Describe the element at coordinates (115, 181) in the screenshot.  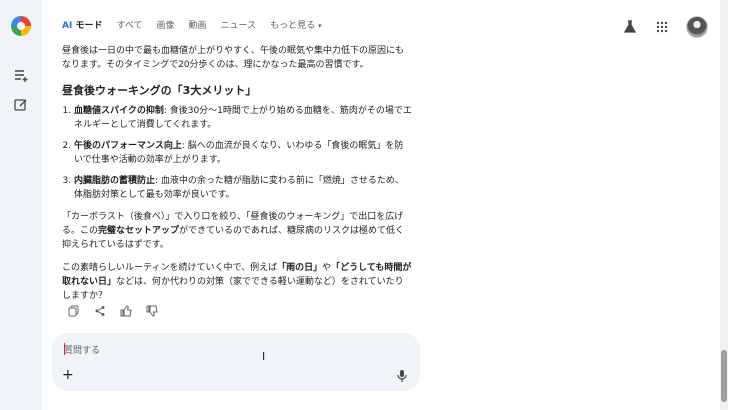
I see `list-item-title: 内臓脂肪の蓄積防止` at that location.